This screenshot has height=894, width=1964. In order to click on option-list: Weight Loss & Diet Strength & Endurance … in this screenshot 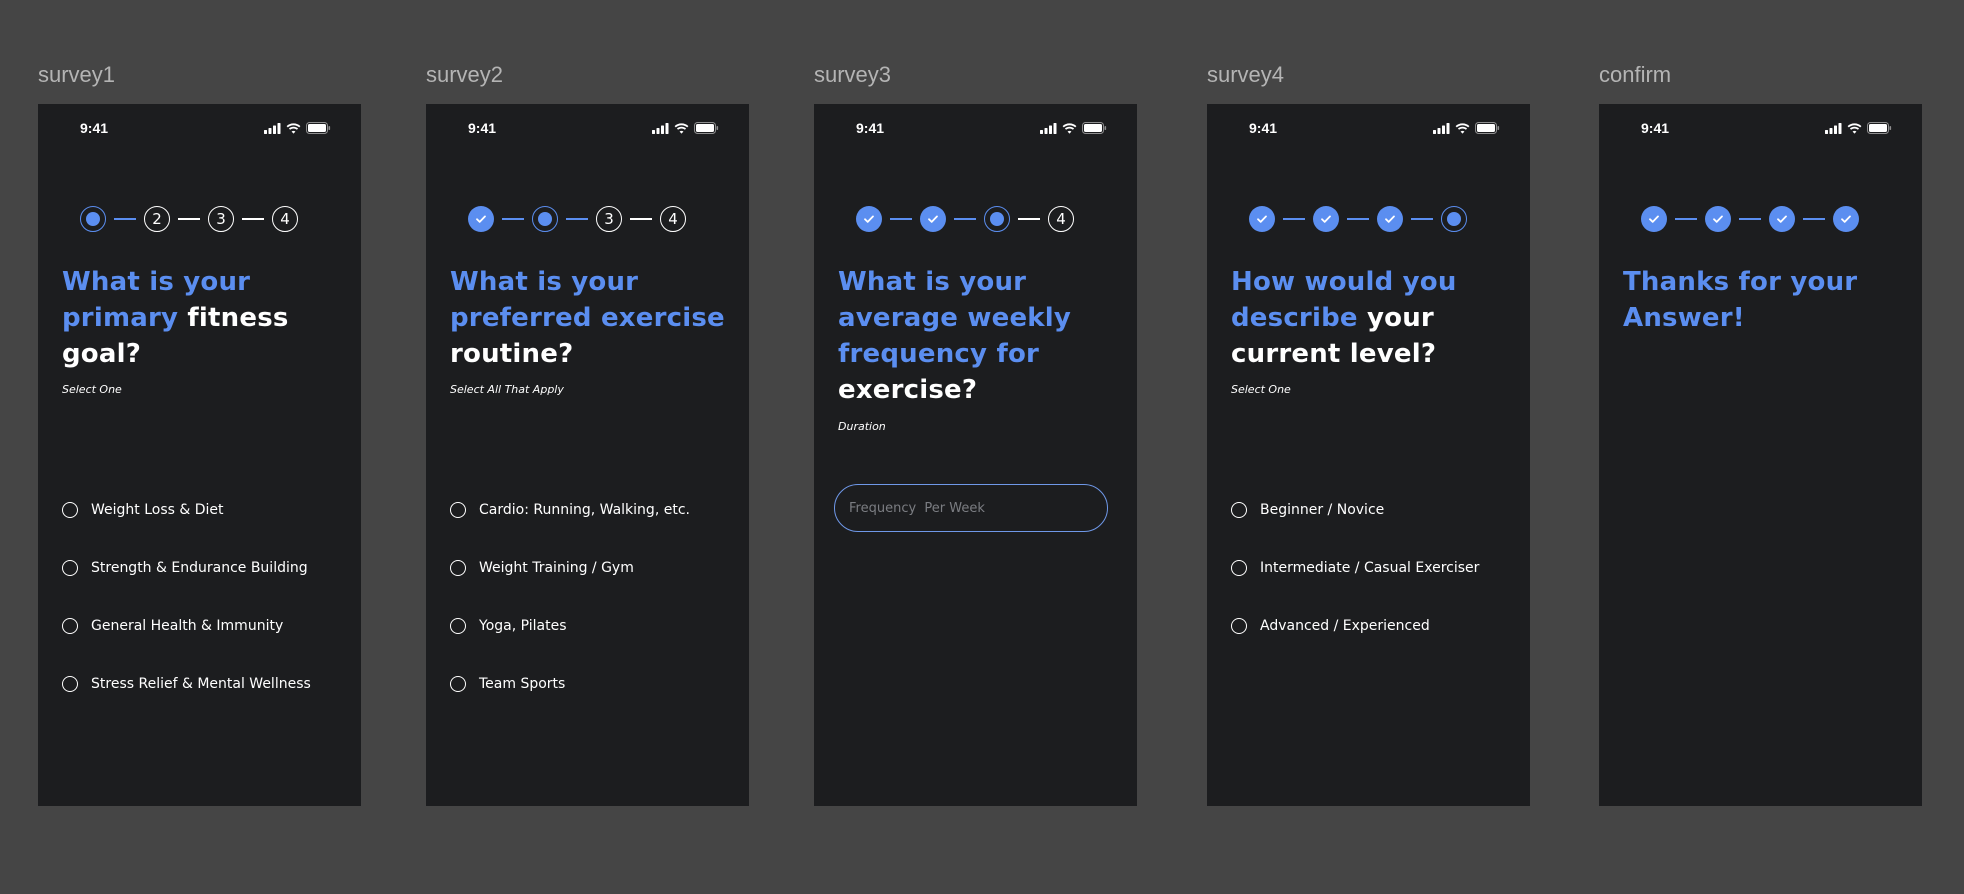, I will do `click(186, 618)`.